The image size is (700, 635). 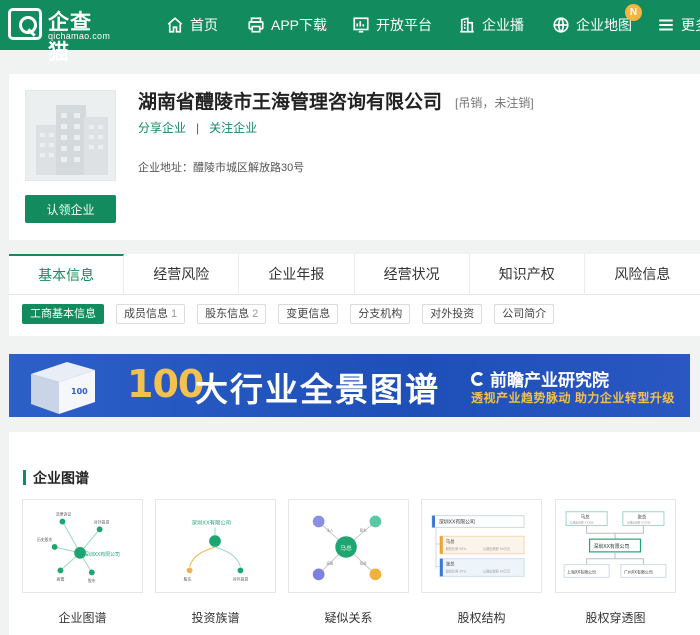 I want to click on office-building-icon, so click(x=70, y=135).